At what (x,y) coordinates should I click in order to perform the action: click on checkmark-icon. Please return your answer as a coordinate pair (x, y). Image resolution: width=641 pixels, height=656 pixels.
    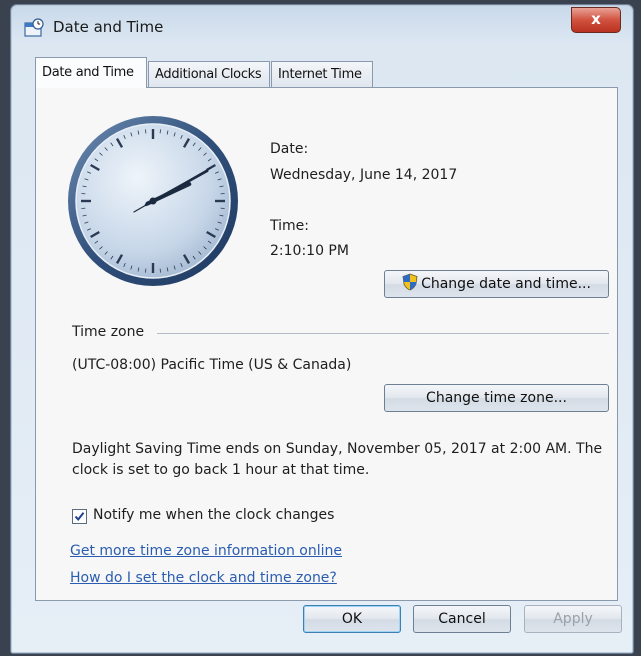
    Looking at the image, I should click on (79, 517).